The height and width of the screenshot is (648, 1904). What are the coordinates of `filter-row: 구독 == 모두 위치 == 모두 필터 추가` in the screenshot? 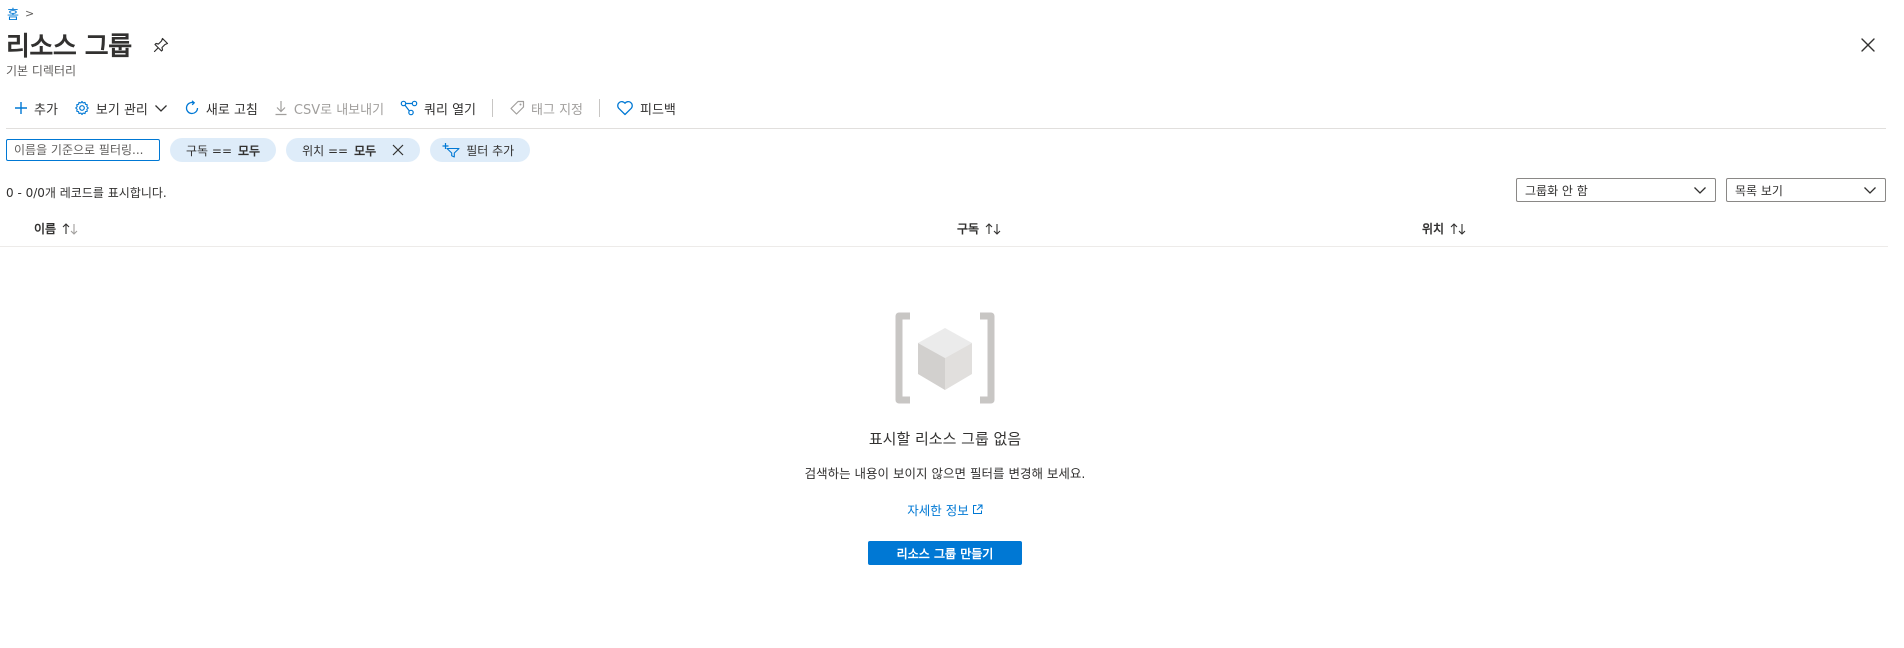 It's located at (268, 150).